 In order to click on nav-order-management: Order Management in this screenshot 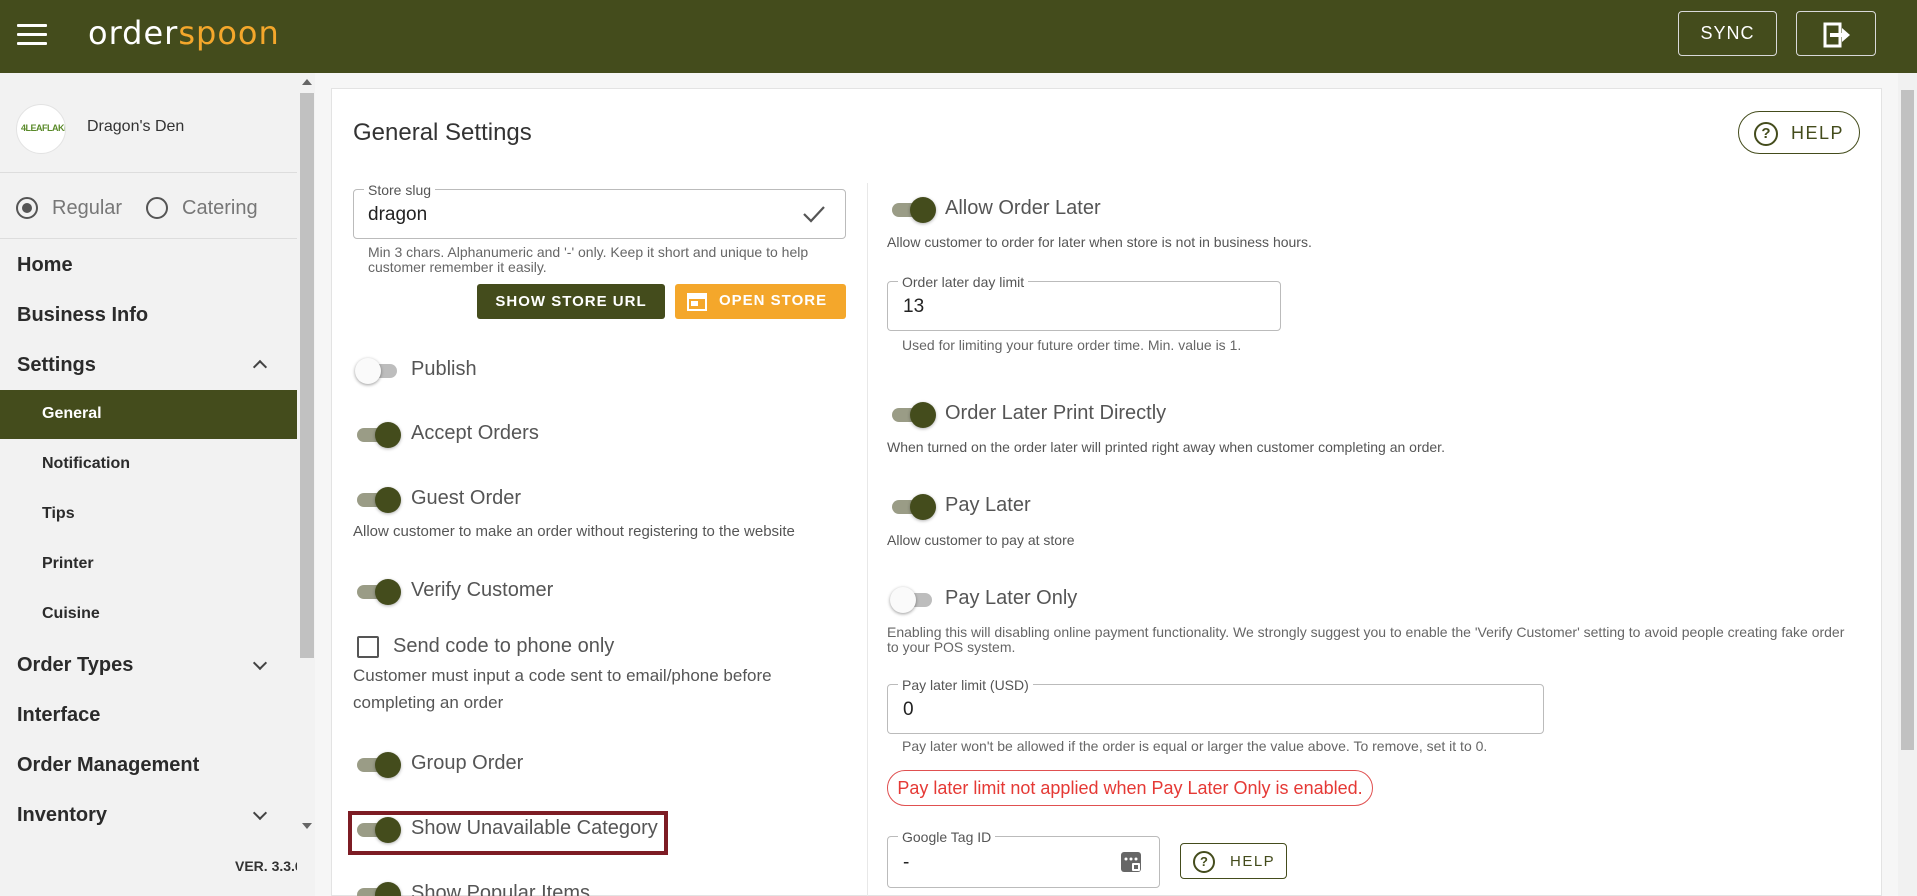, I will do `click(108, 765)`.